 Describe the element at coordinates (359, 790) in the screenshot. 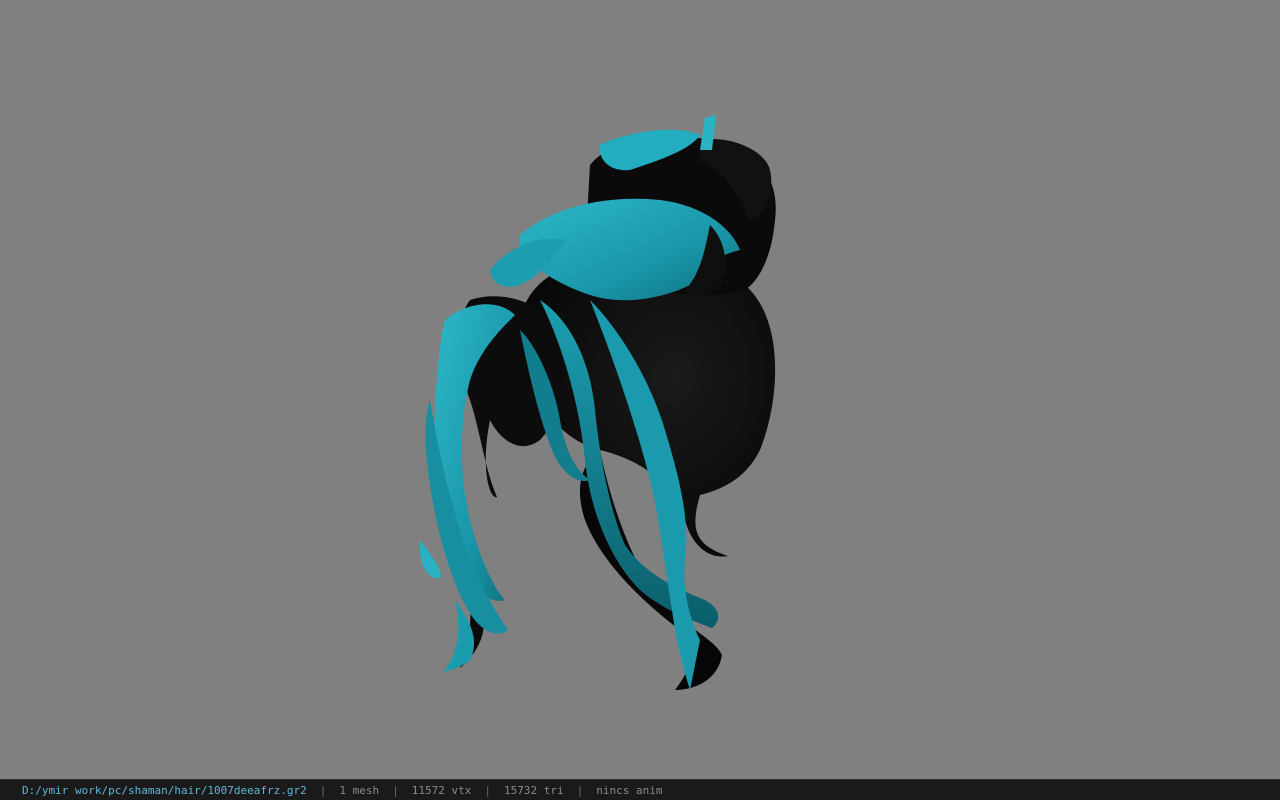

I see `mesh-count: 1 mesh` at that location.